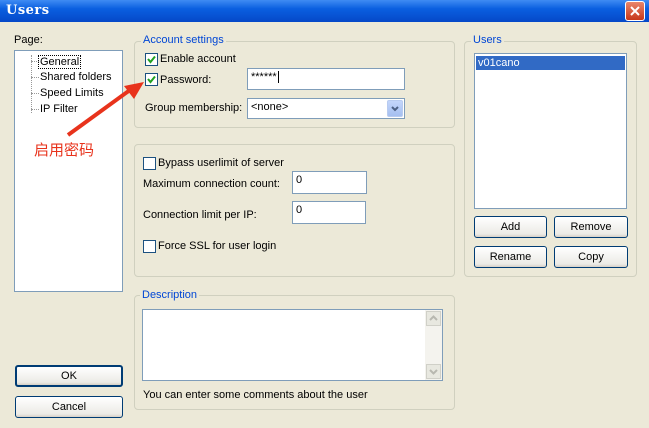  I want to click on group-membership-select: <none>, so click(326, 108).